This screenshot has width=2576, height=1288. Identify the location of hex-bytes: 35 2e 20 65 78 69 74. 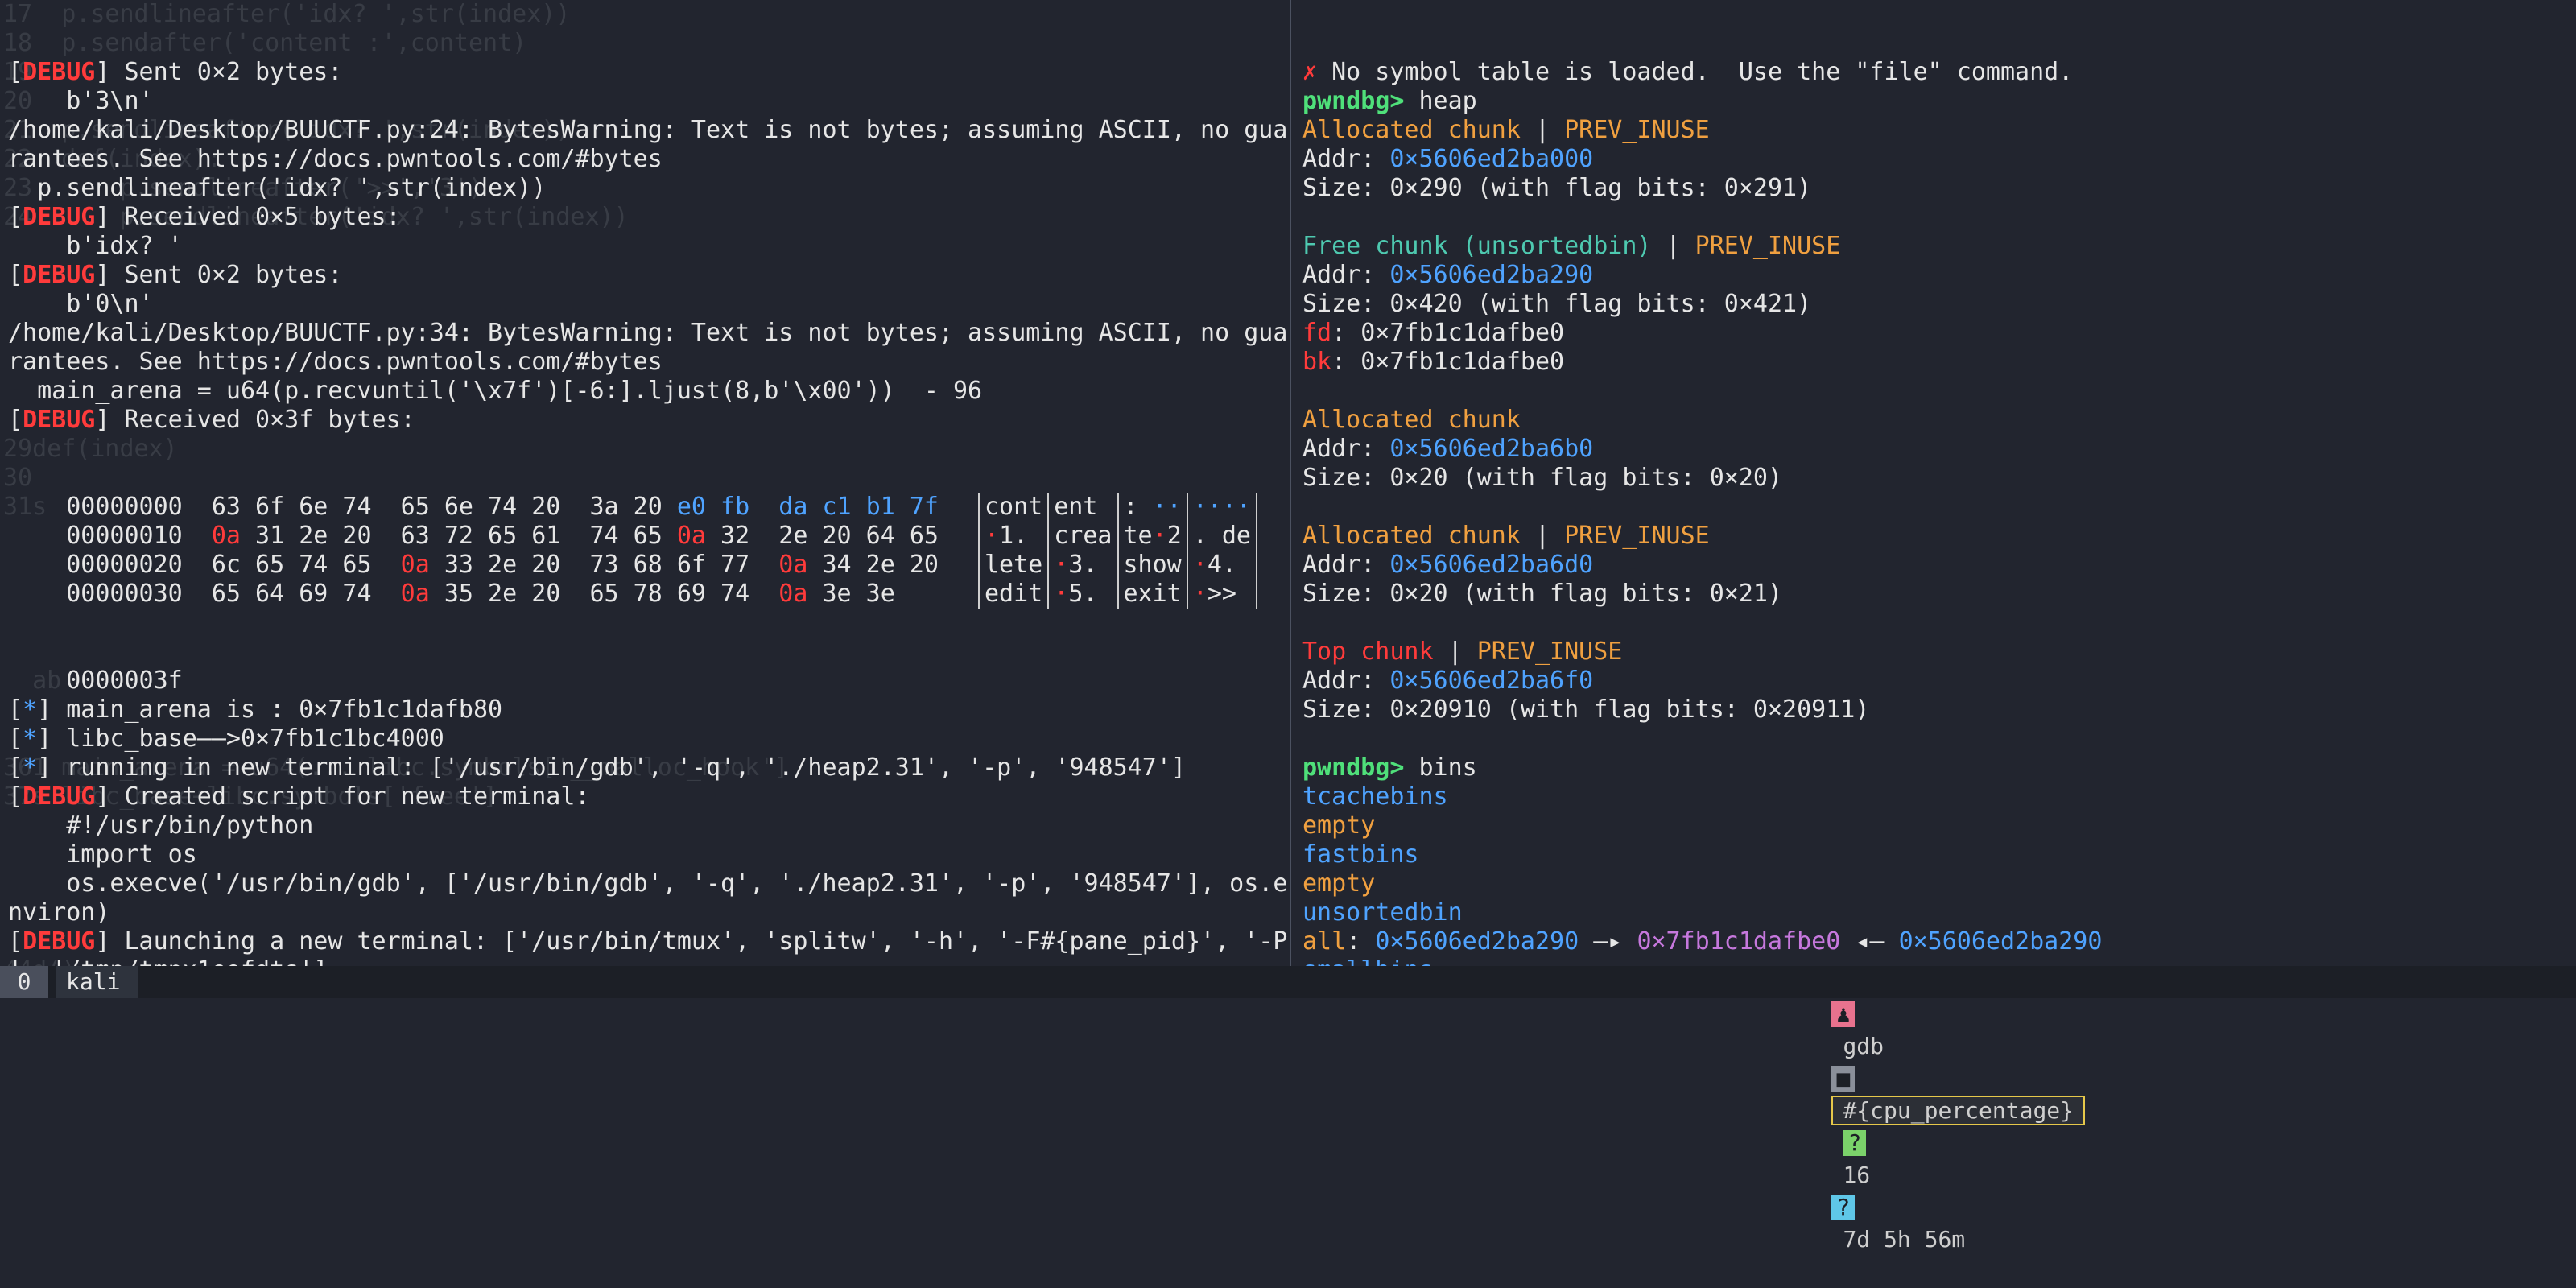
(604, 594).